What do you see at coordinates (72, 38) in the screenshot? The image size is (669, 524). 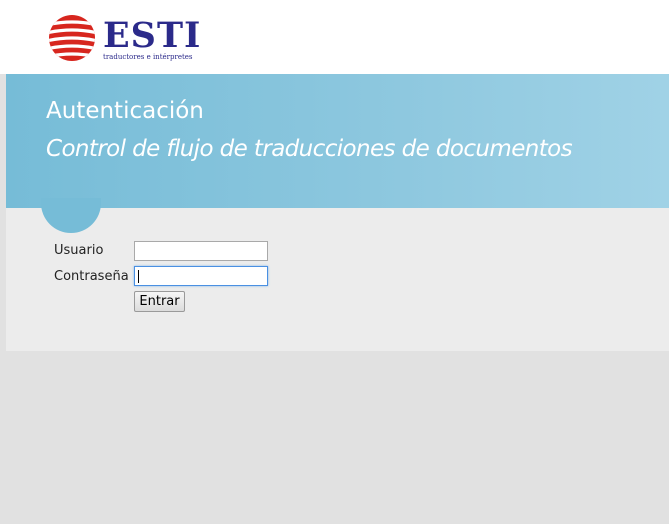 I see `striped-globe-icon` at bounding box center [72, 38].